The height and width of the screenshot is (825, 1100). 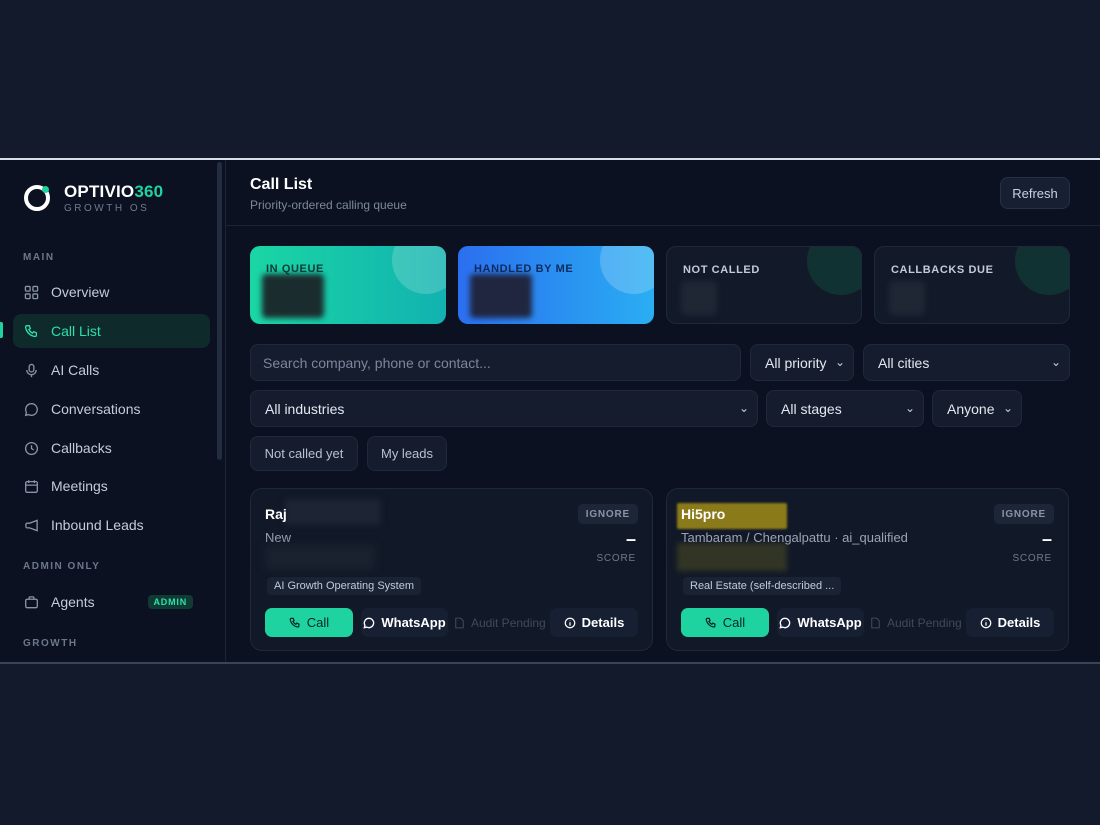 I want to click on brand-name: OPTIVIO360, so click(x=114, y=191).